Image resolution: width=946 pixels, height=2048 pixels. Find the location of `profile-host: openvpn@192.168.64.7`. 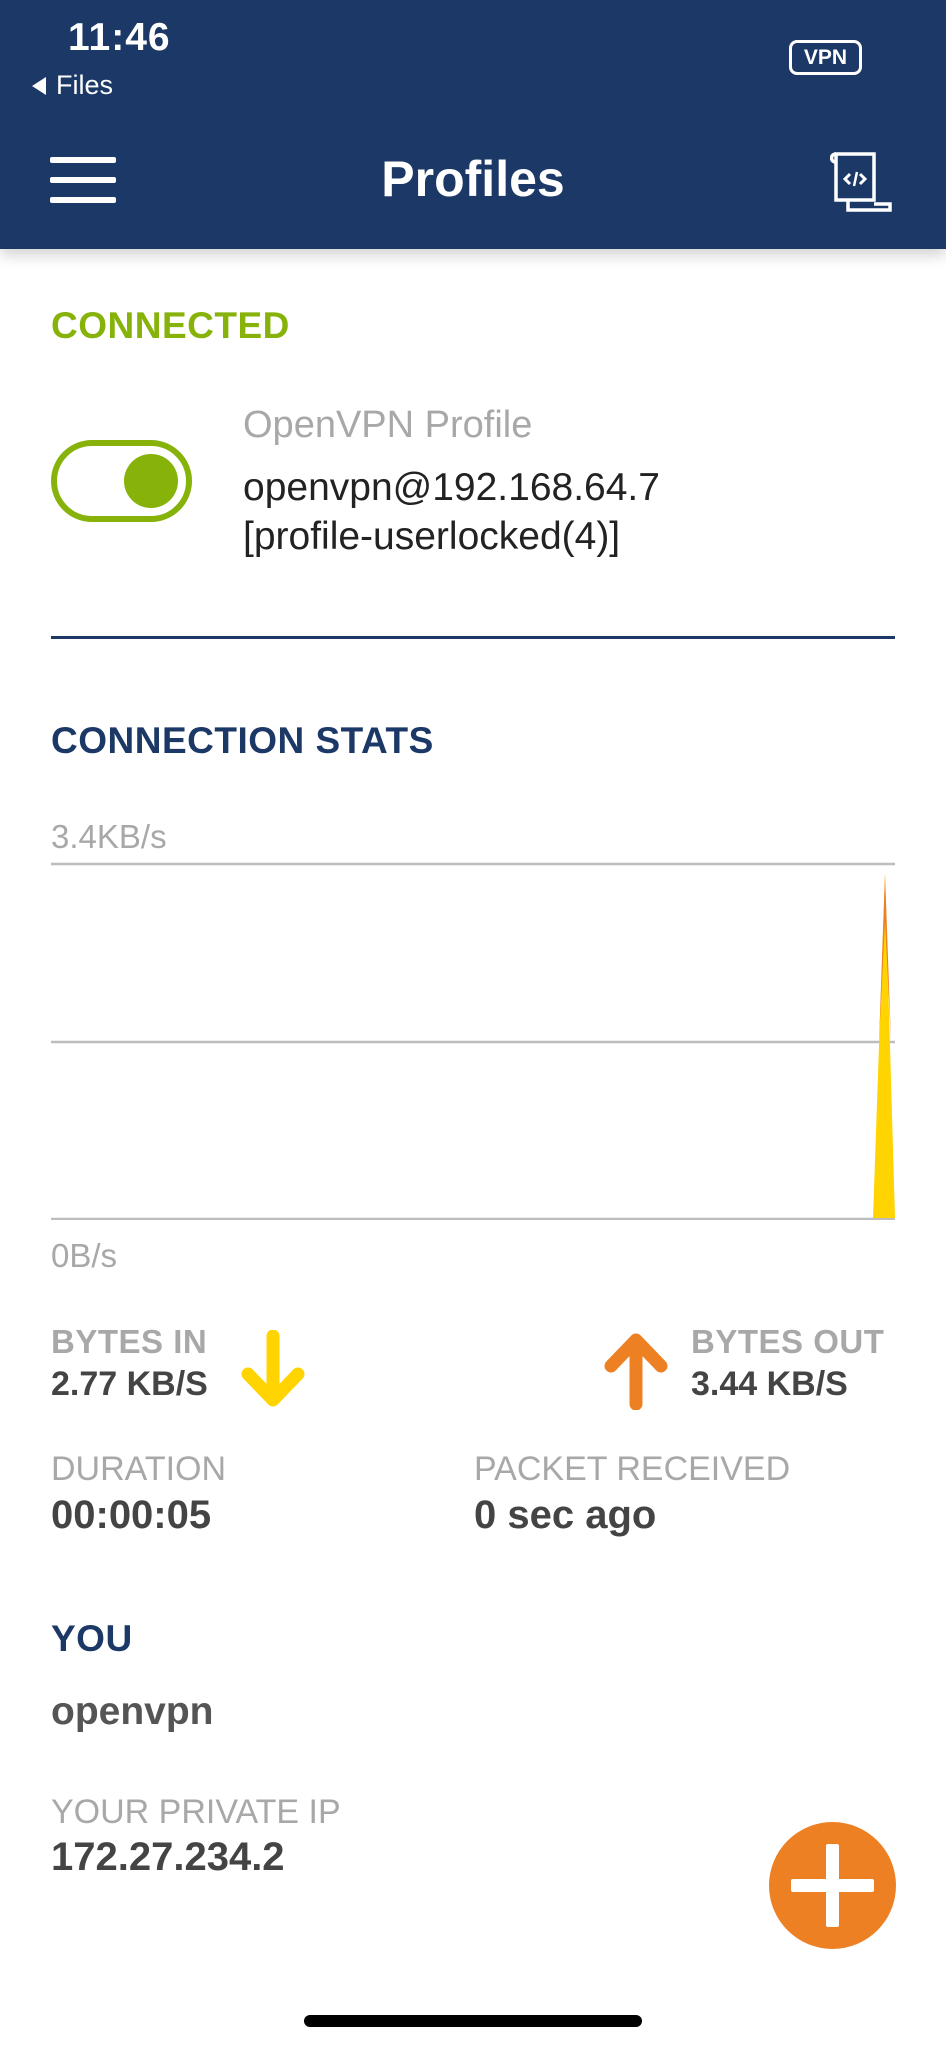

profile-host: openvpn@192.168.64.7 is located at coordinates (451, 487).